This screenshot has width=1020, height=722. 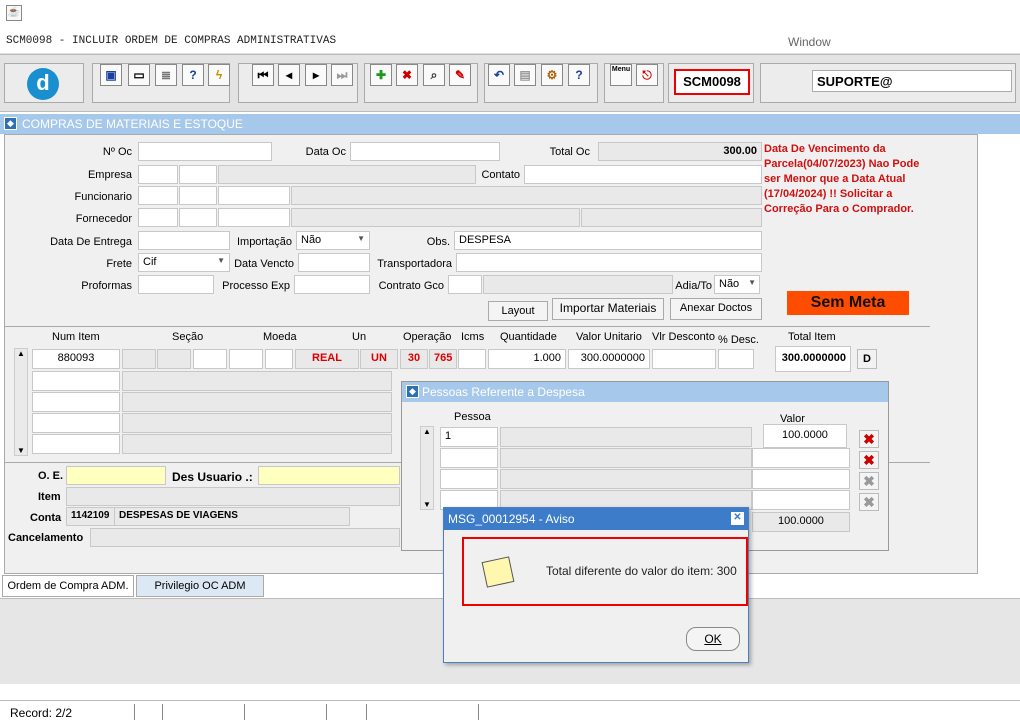 What do you see at coordinates (166, 75) in the screenshot?
I see `print-icon: ≣` at bounding box center [166, 75].